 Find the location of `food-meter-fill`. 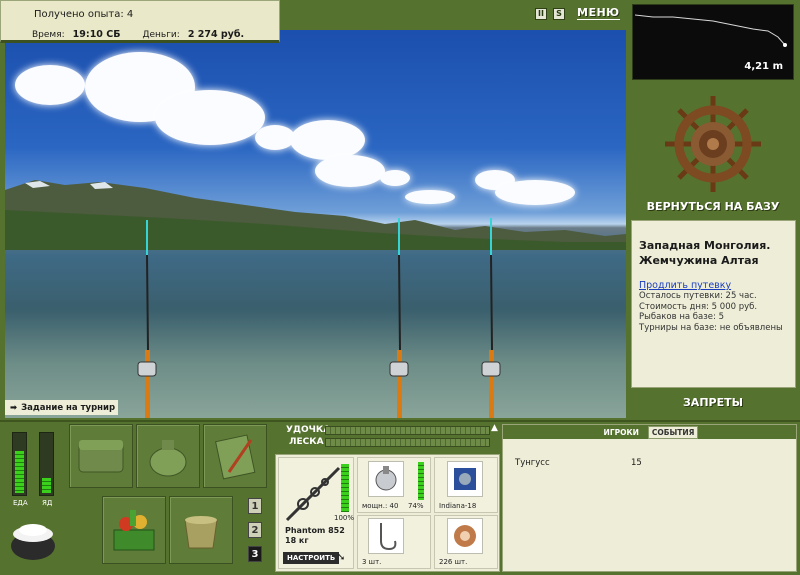

food-meter-fill is located at coordinates (19, 472).